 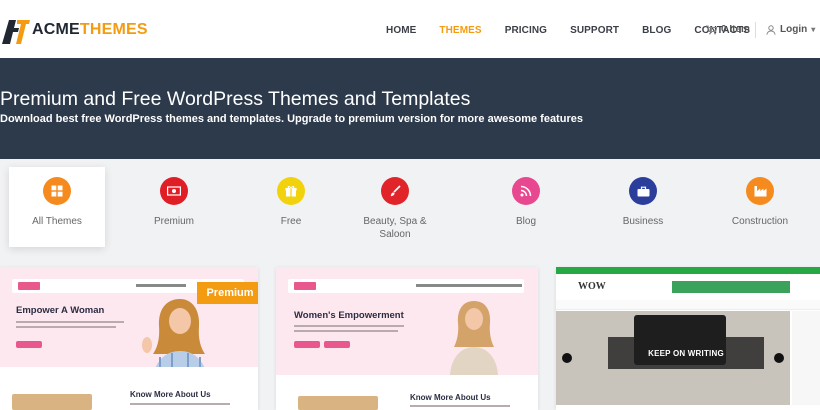 I want to click on preview-slider: KEEP ON WRITING, so click(x=673, y=358).